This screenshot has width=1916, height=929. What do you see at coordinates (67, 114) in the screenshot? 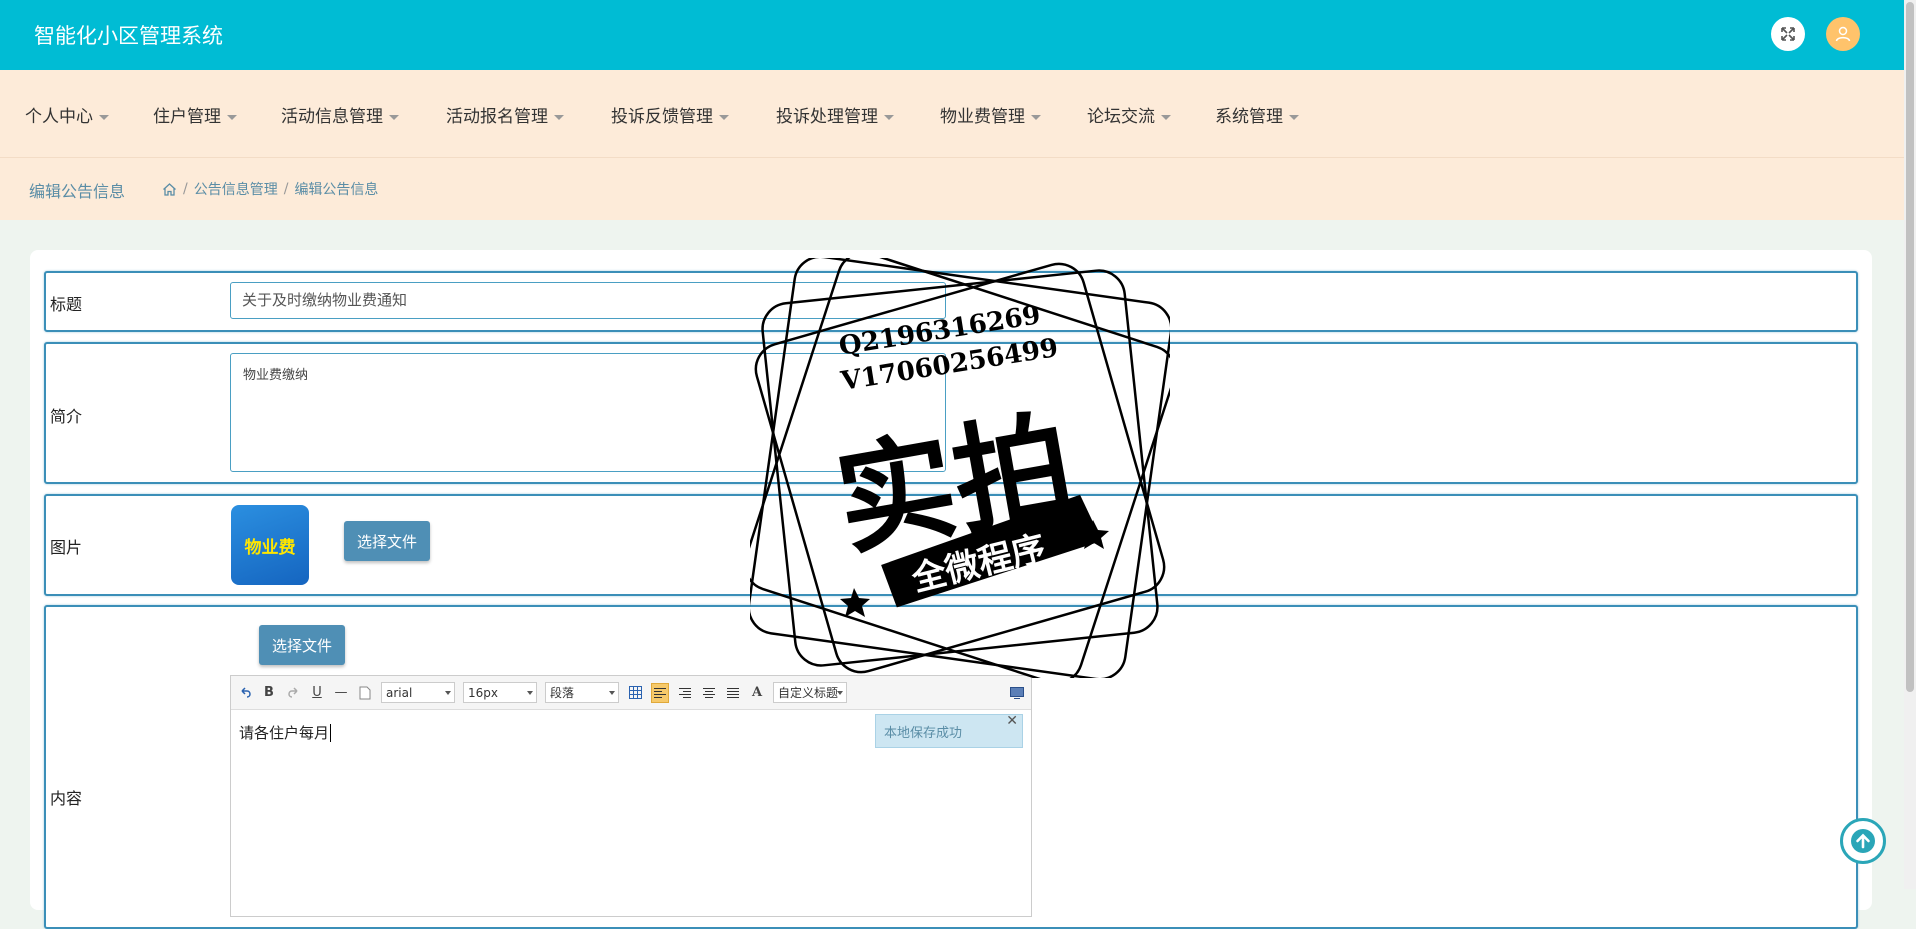
I see `nav-personal-center: 个人中心` at bounding box center [67, 114].